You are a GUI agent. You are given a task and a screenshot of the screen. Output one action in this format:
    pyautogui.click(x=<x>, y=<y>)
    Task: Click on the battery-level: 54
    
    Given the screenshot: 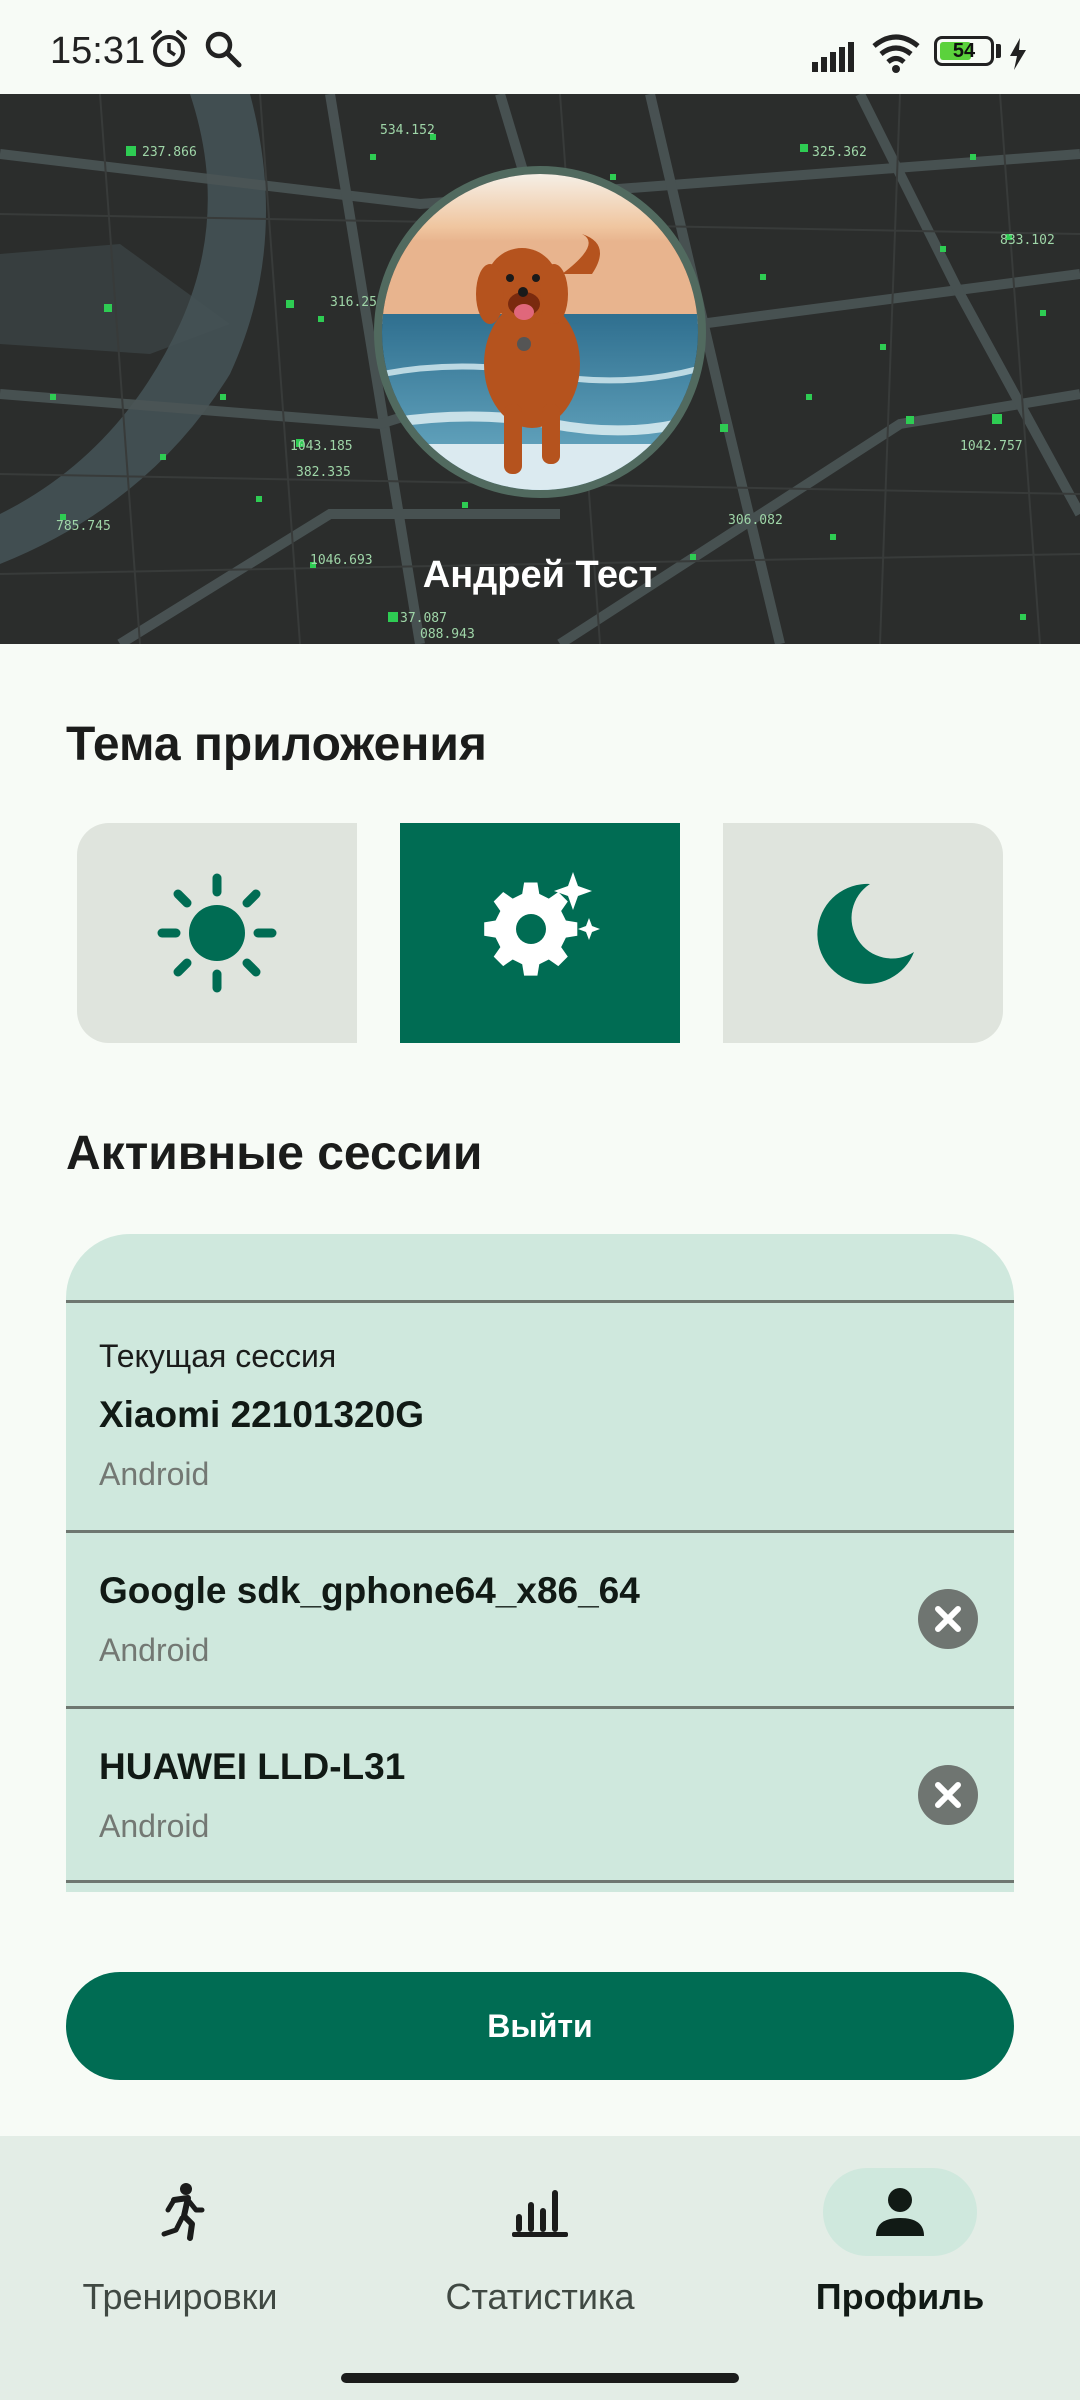 What is the action you would take?
    pyautogui.click(x=964, y=51)
    